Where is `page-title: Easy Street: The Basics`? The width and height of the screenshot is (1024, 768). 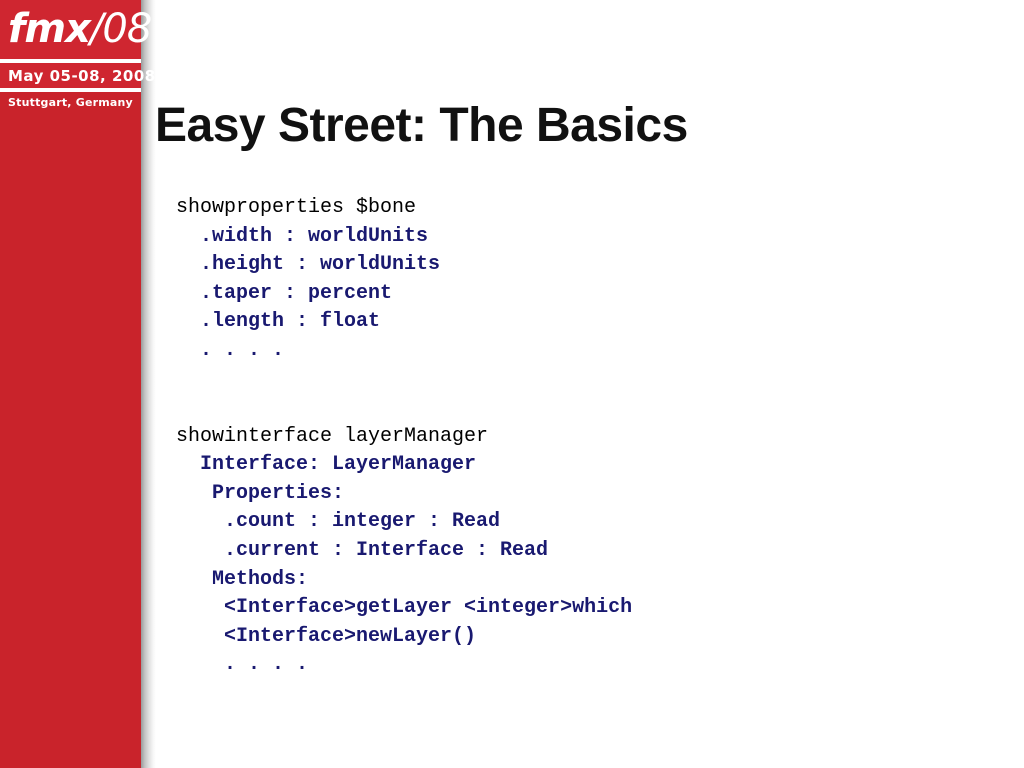
page-title: Easy Street: The Basics is located at coordinates (421, 125).